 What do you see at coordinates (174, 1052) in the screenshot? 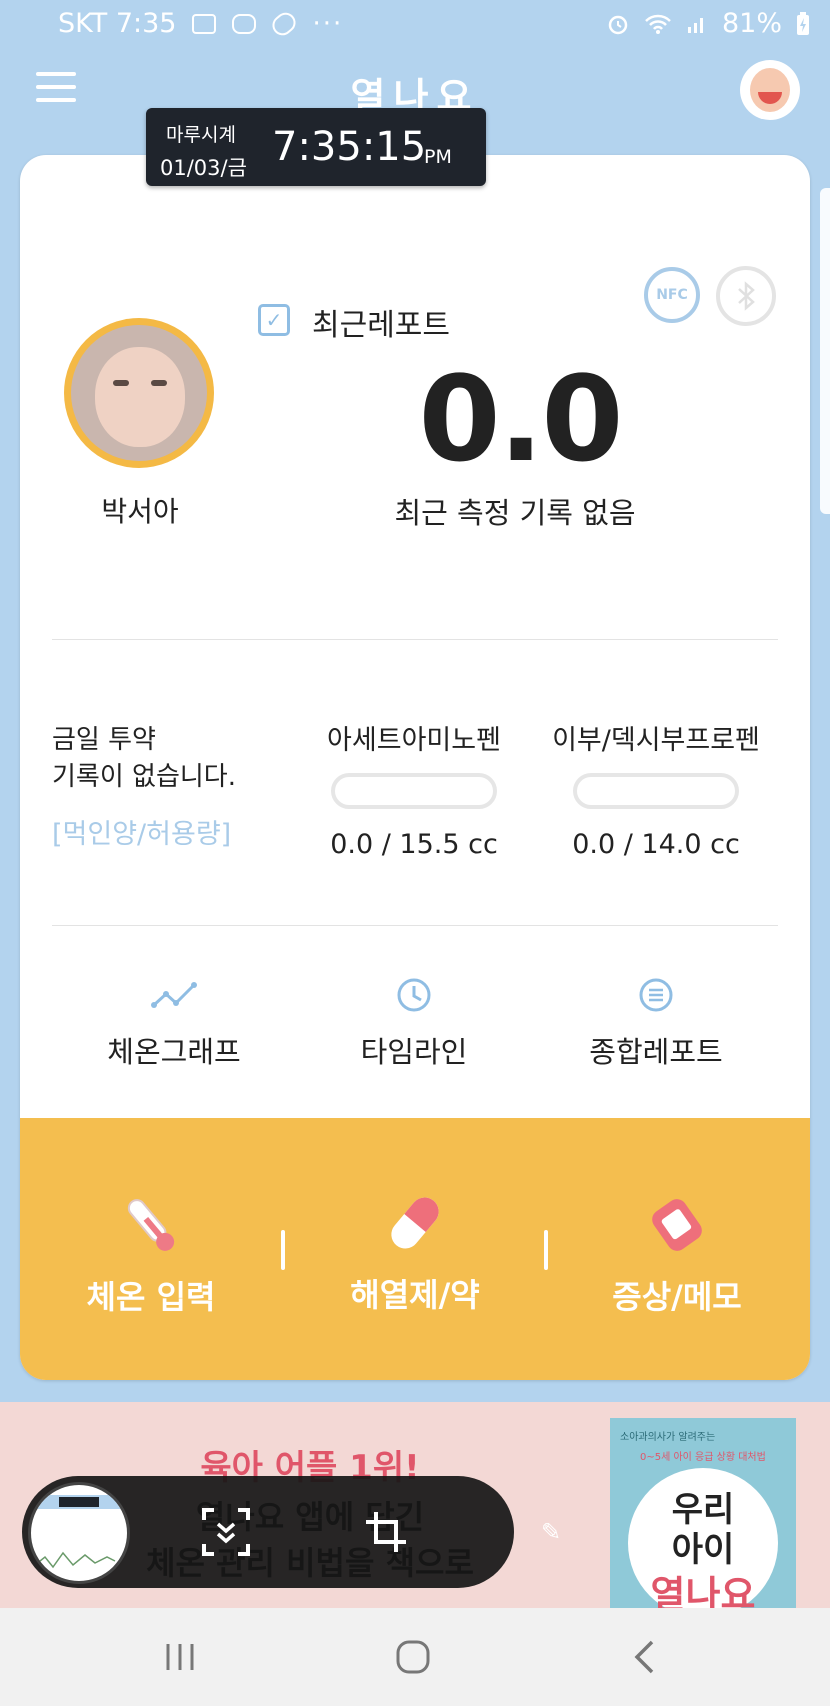
I see `nav-label: 체온그래프` at bounding box center [174, 1052].